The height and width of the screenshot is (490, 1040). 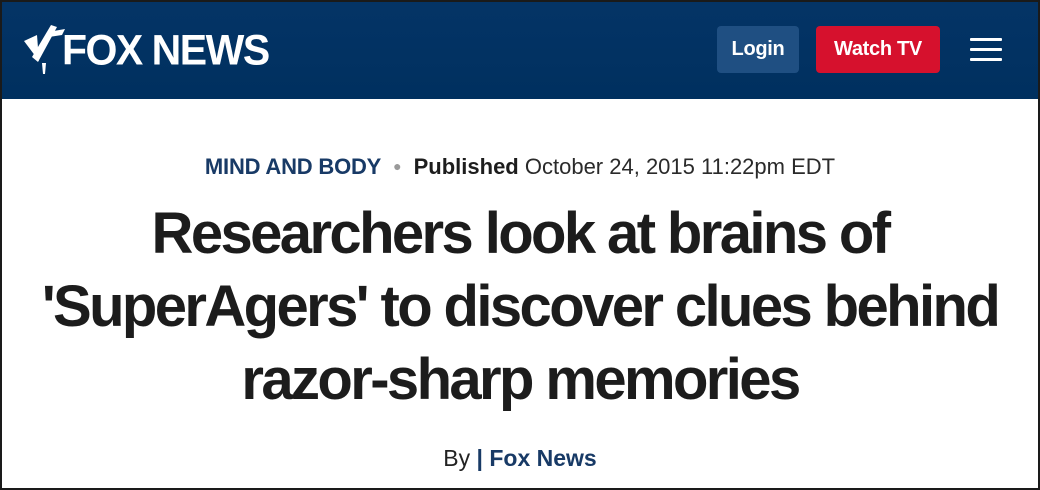 I want to click on logo-wordmark: FOX NEWS, so click(x=166, y=49).